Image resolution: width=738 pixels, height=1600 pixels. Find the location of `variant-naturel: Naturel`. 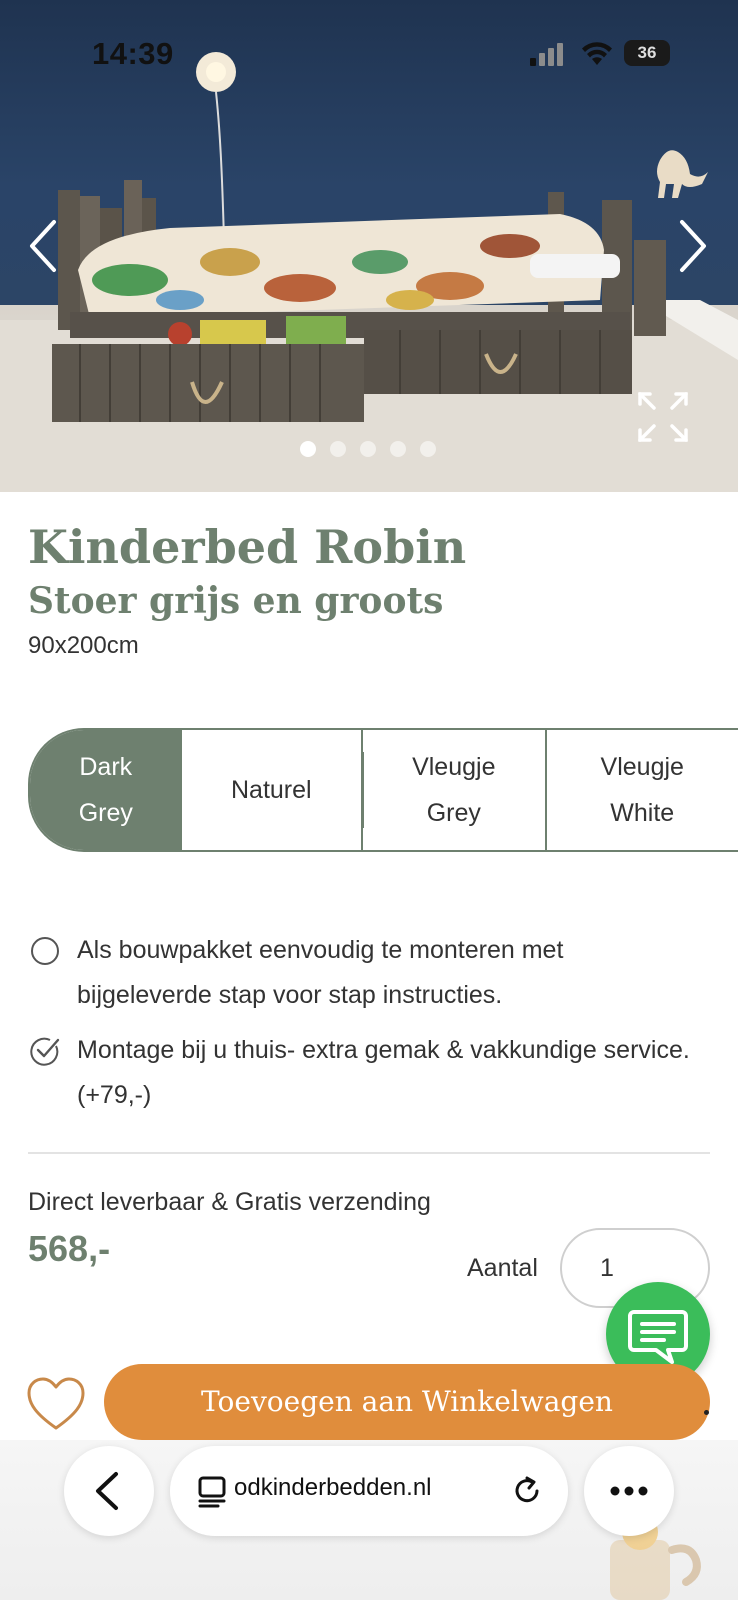

variant-naturel: Naturel is located at coordinates (271, 790).